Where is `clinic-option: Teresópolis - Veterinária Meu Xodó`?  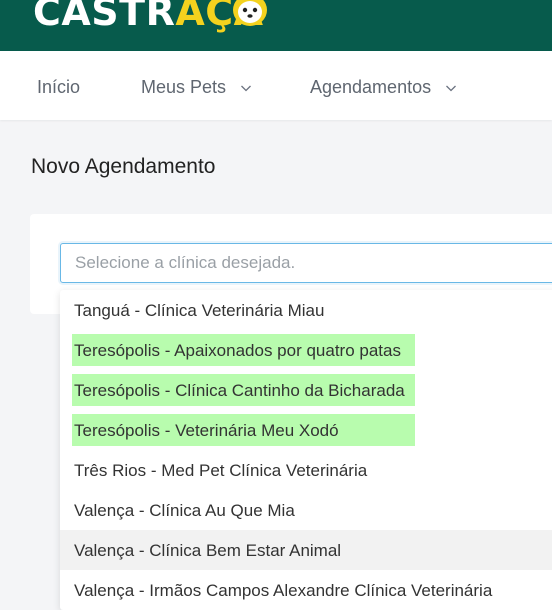
clinic-option: Teresópolis - Veterinária Meu Xodó is located at coordinates (306, 430).